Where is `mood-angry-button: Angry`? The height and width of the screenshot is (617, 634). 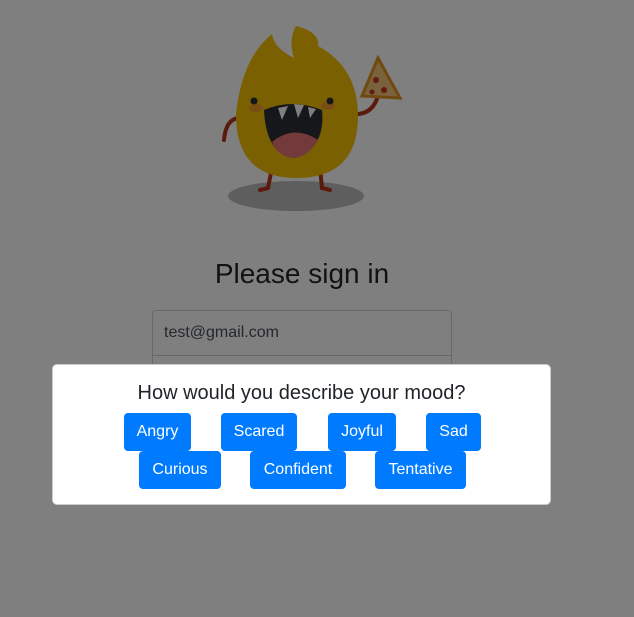 mood-angry-button: Angry is located at coordinates (157, 432).